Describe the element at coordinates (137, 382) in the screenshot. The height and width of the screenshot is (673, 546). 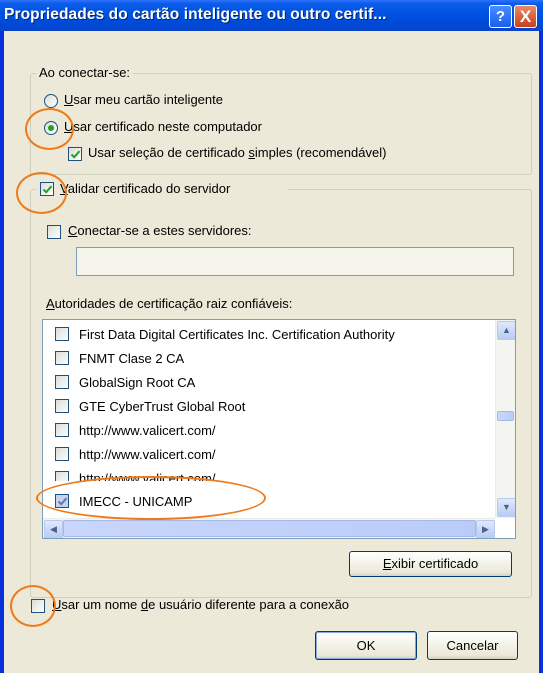
I see `list-item-label: GlobalSign Root CA` at that location.